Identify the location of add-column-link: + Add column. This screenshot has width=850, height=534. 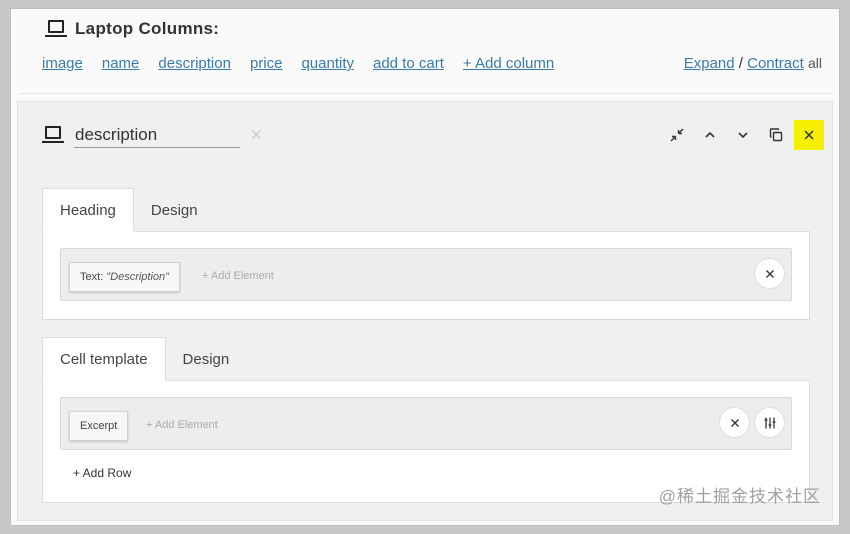
(508, 63).